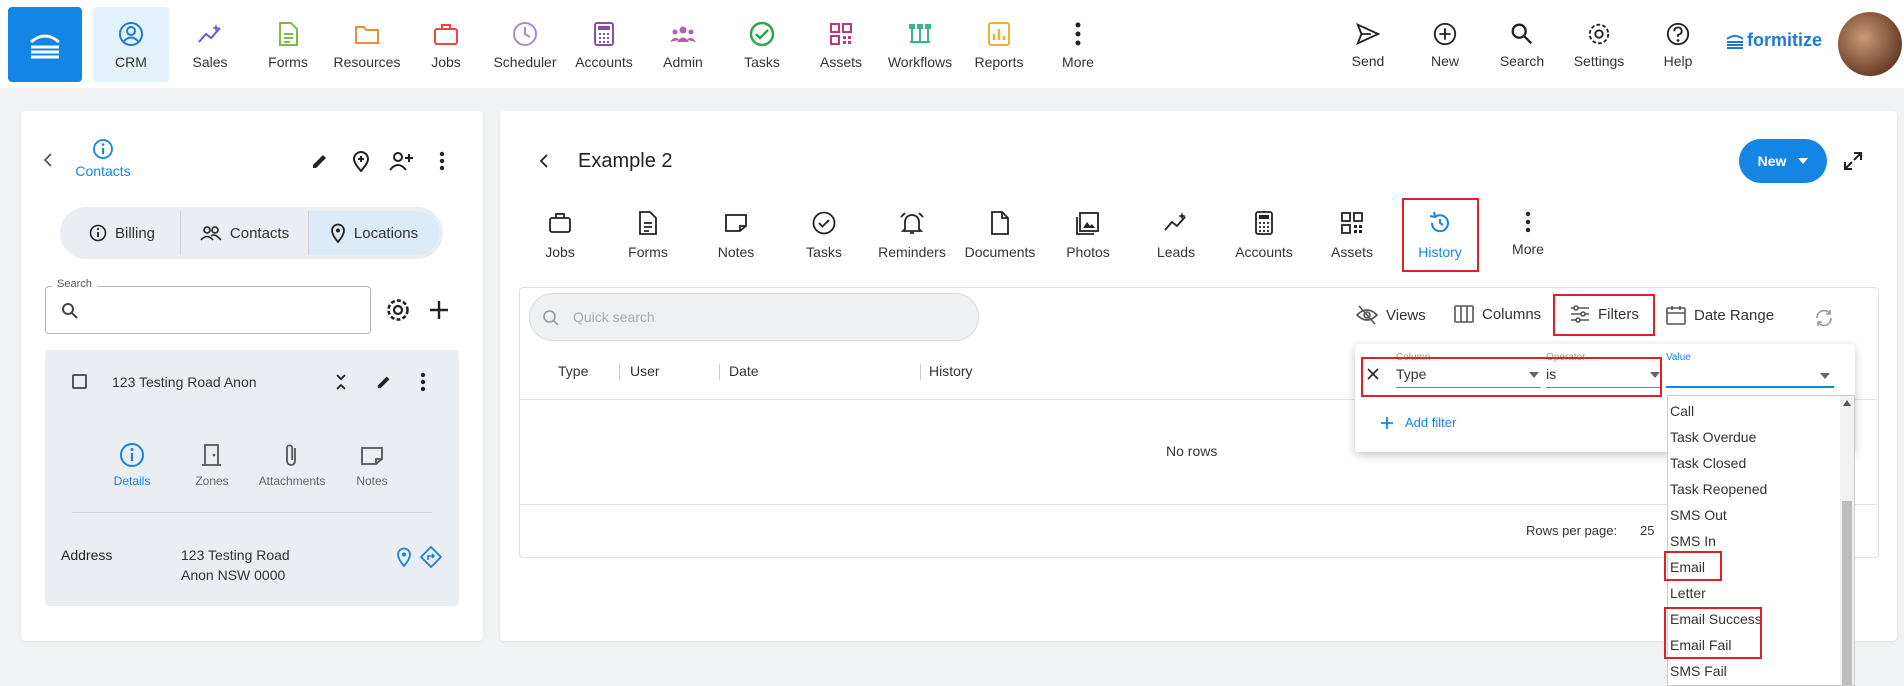 The image size is (1904, 686). Describe the element at coordinates (208, 310) in the screenshot. I see `search-input` at that location.